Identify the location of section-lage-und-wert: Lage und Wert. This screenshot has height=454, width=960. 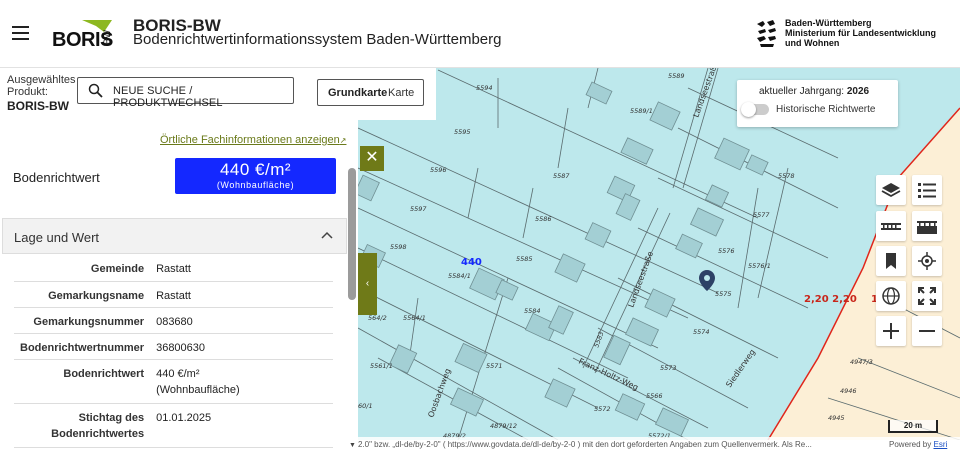
(174, 236).